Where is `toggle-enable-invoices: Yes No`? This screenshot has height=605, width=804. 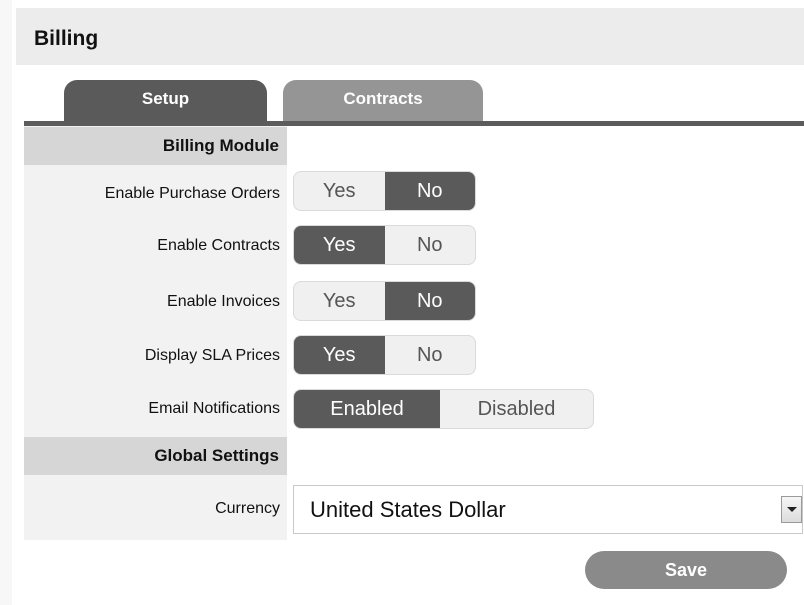
toggle-enable-invoices: Yes No is located at coordinates (384, 301).